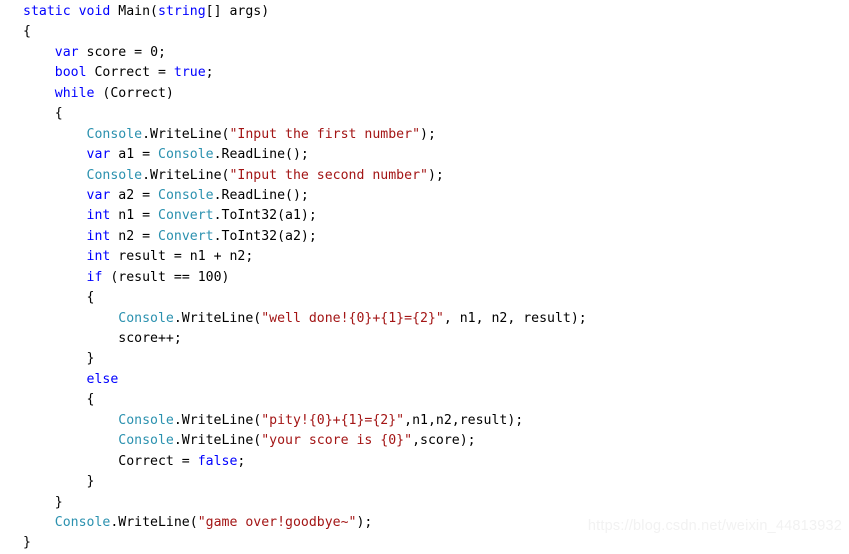  Describe the element at coordinates (102, 379) in the screenshot. I see `code-token-kw: else` at that location.